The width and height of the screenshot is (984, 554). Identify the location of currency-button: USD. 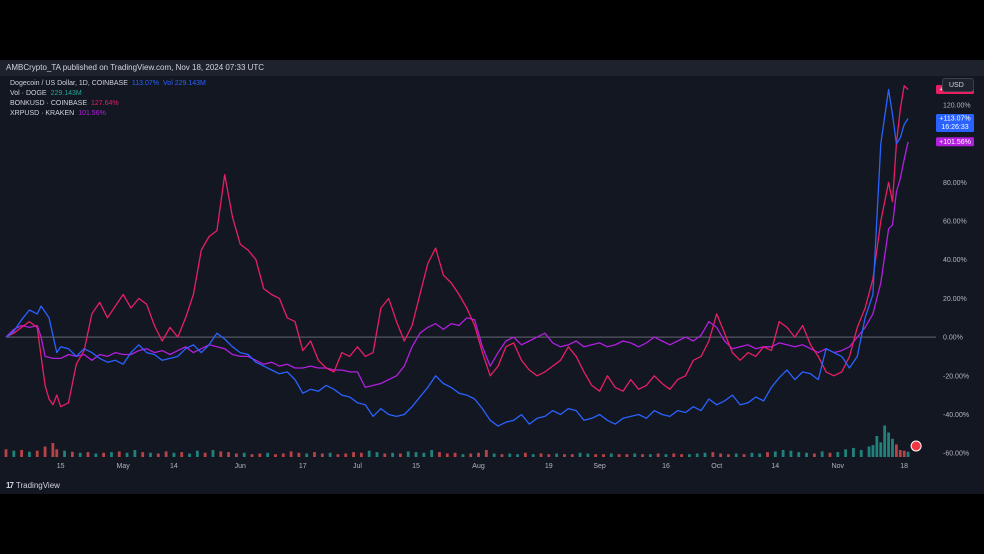
(958, 85).